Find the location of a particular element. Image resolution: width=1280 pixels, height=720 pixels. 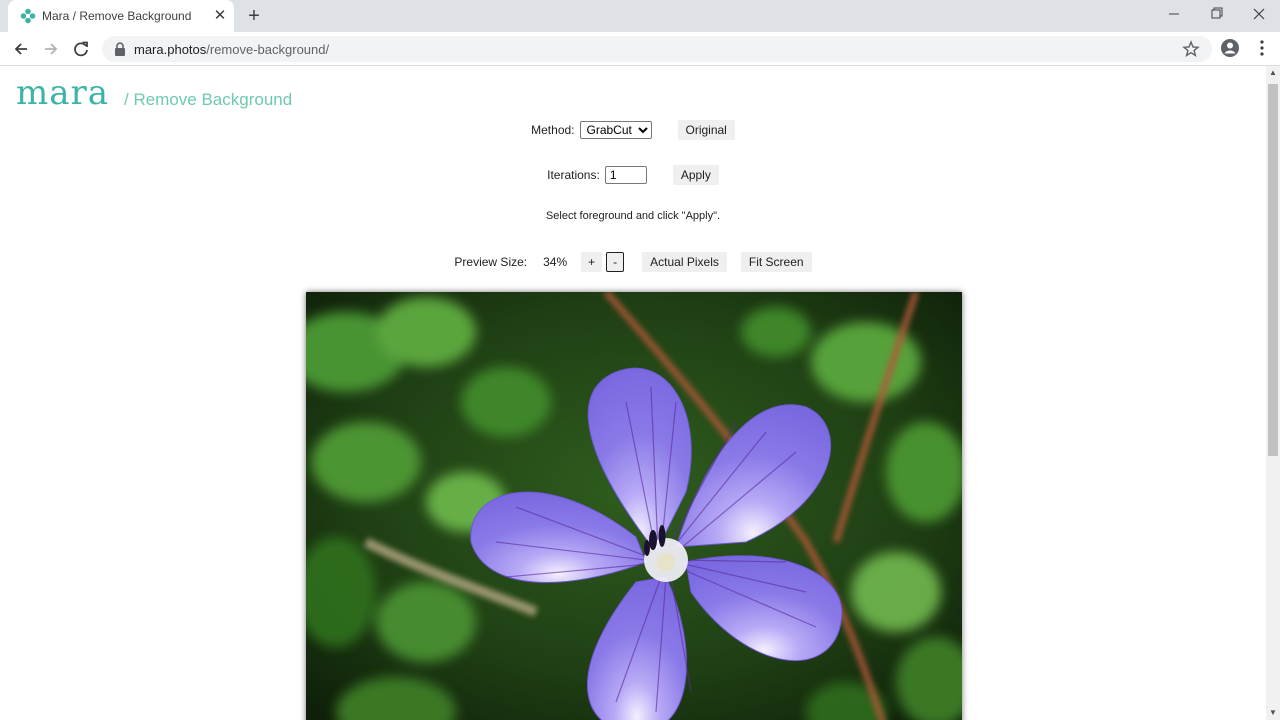

tab-close-icon: ✕ is located at coordinates (220, 16).